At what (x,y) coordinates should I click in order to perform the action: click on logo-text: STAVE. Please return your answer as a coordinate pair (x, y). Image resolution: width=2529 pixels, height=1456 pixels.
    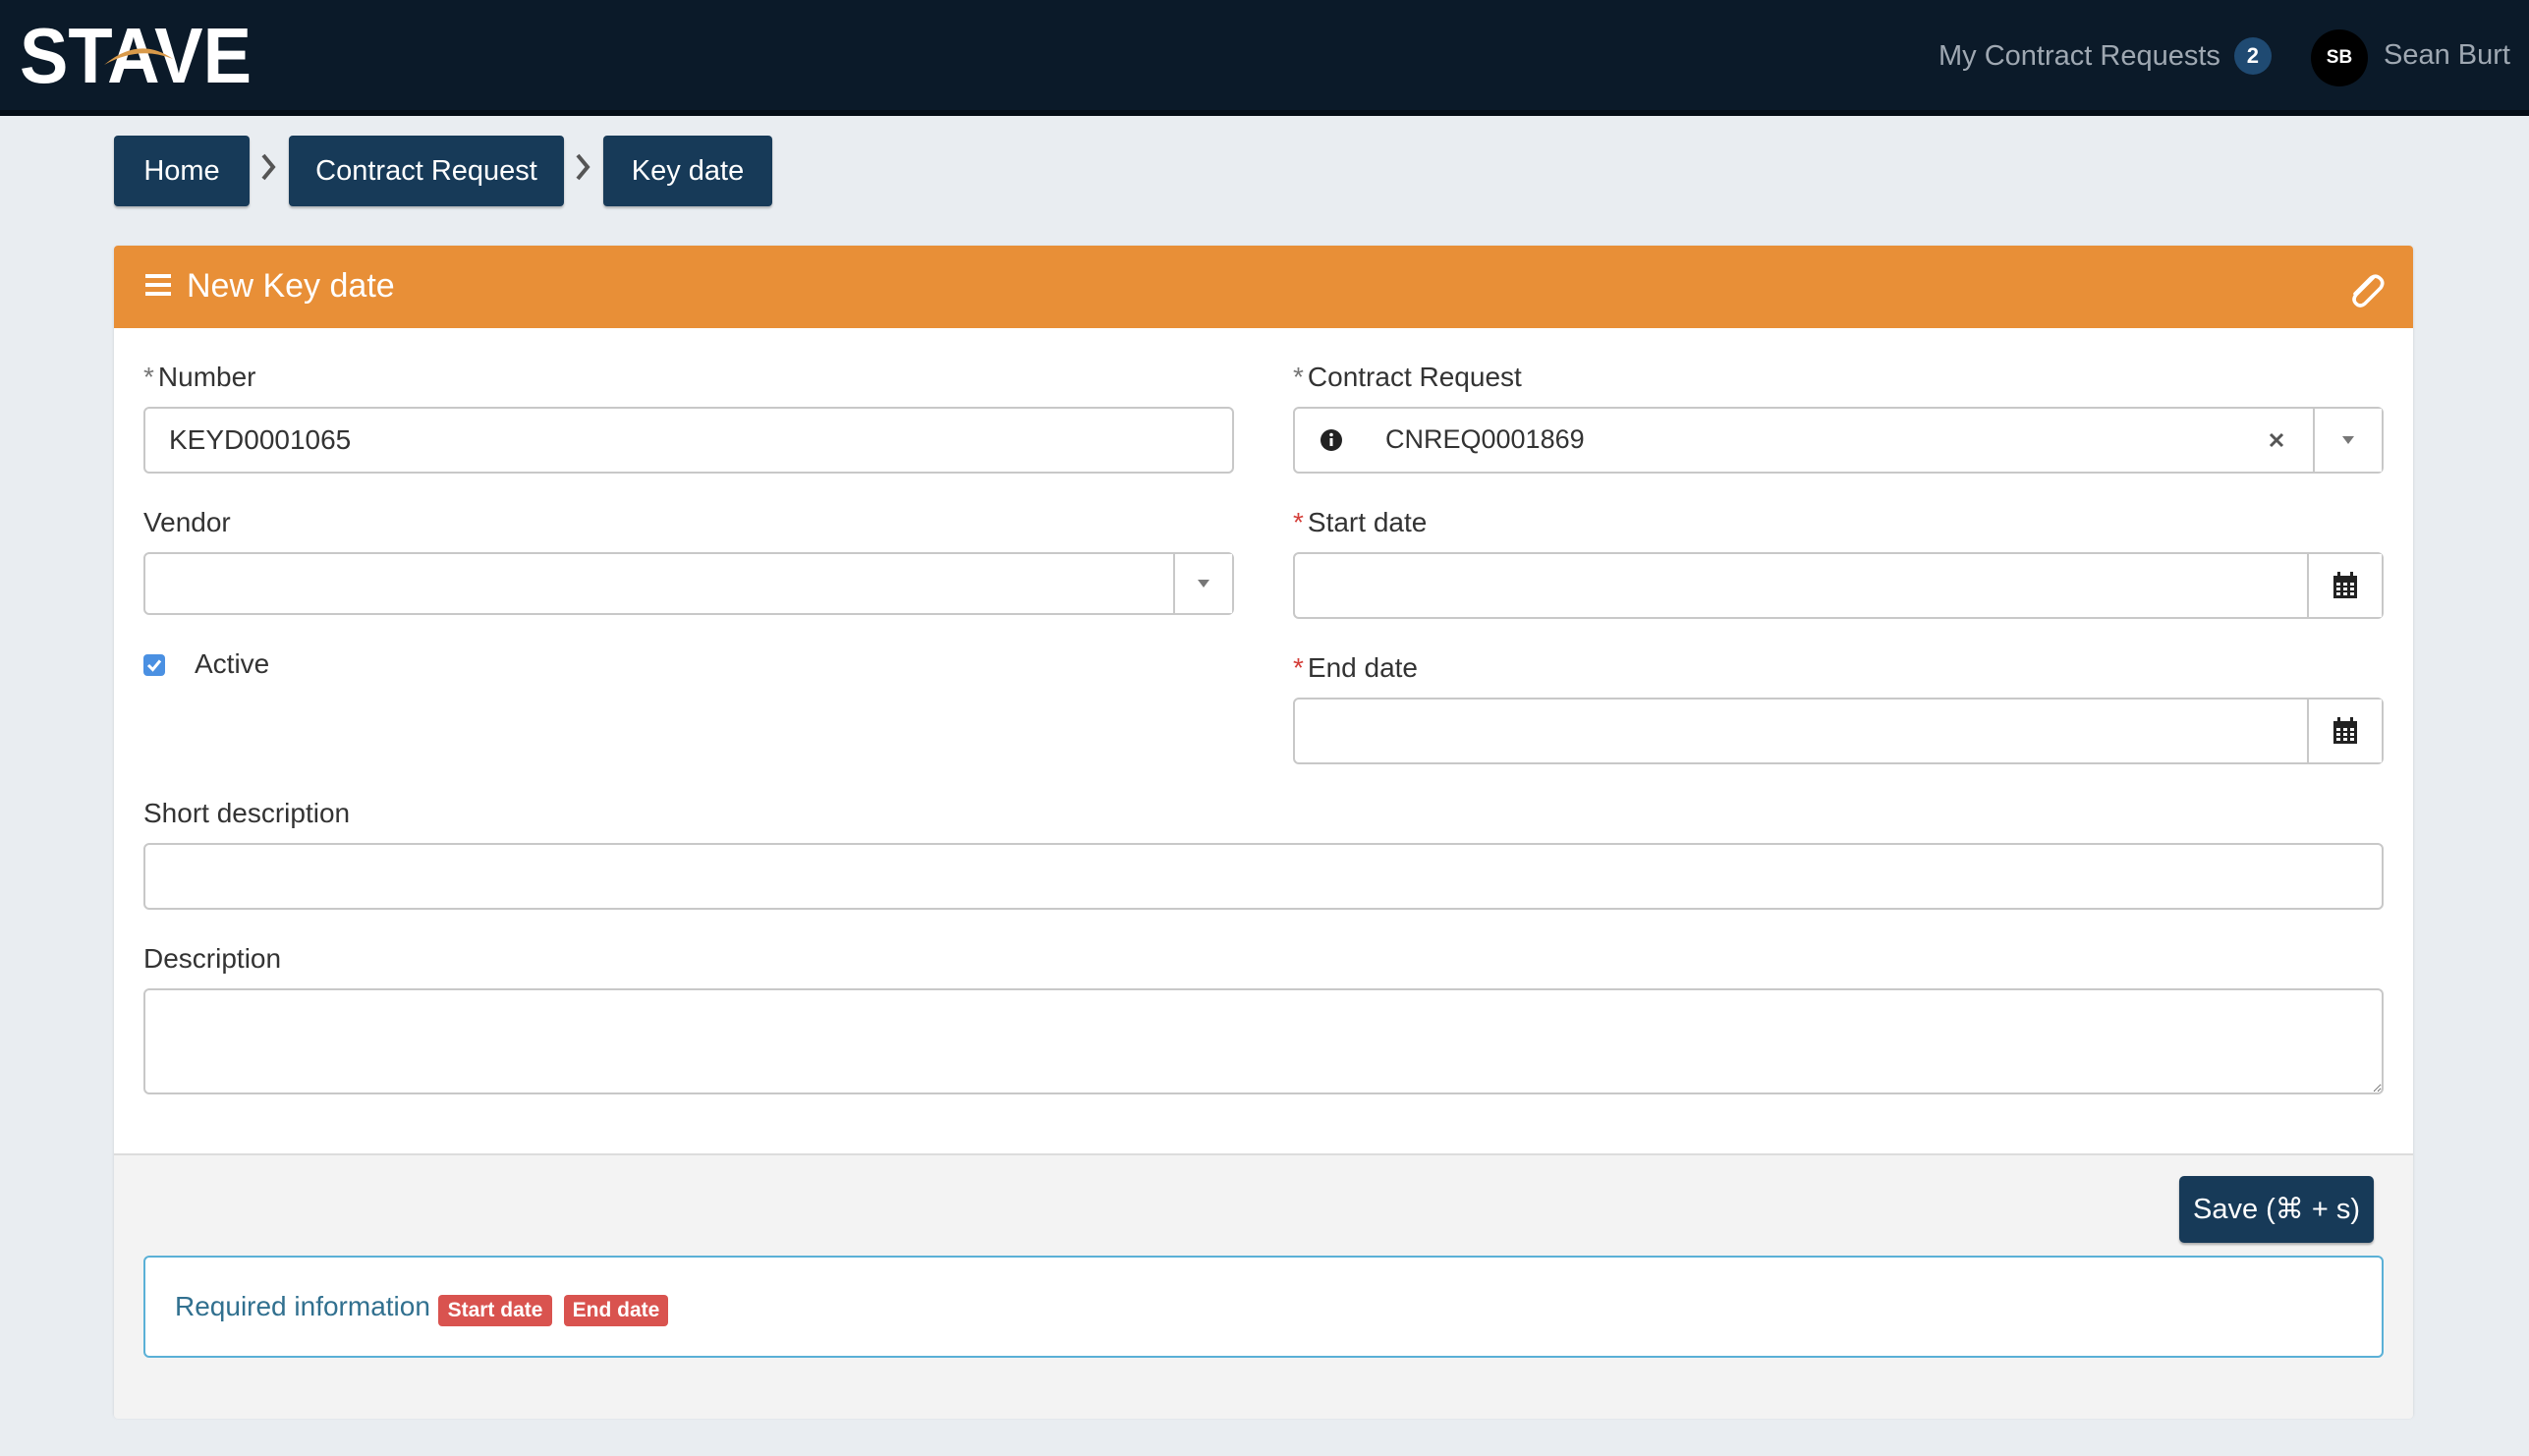
    Looking at the image, I should click on (136, 55).